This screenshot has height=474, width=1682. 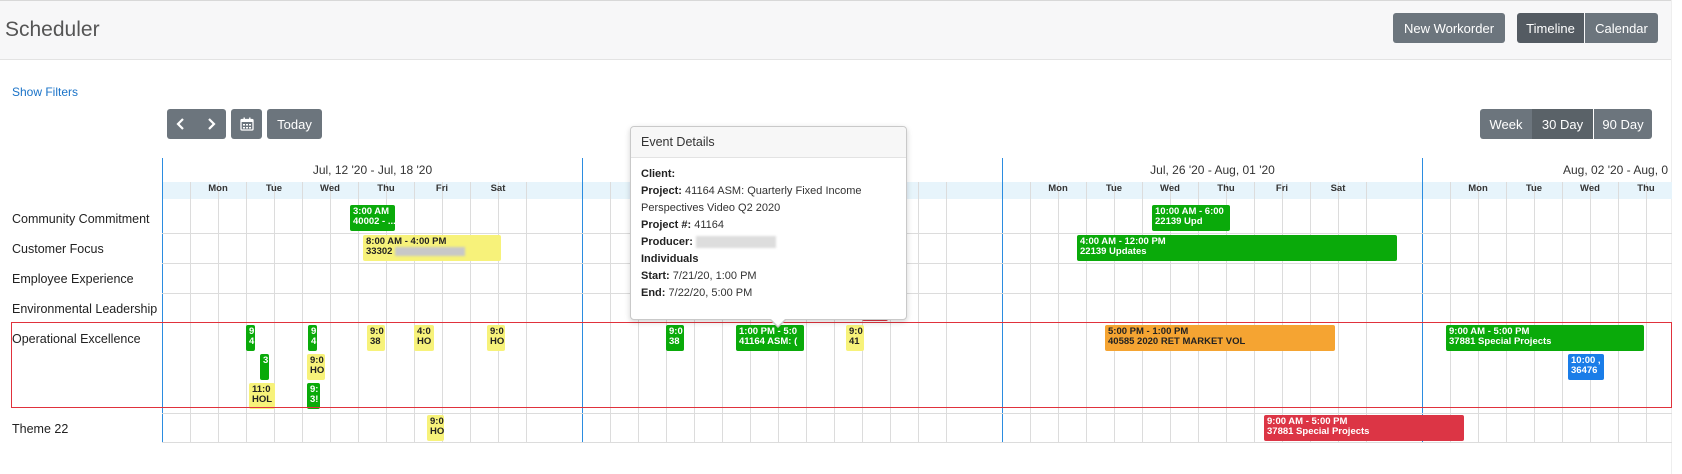 What do you see at coordinates (1449, 28) in the screenshot?
I see `new-workorder-button: New Workorder` at bounding box center [1449, 28].